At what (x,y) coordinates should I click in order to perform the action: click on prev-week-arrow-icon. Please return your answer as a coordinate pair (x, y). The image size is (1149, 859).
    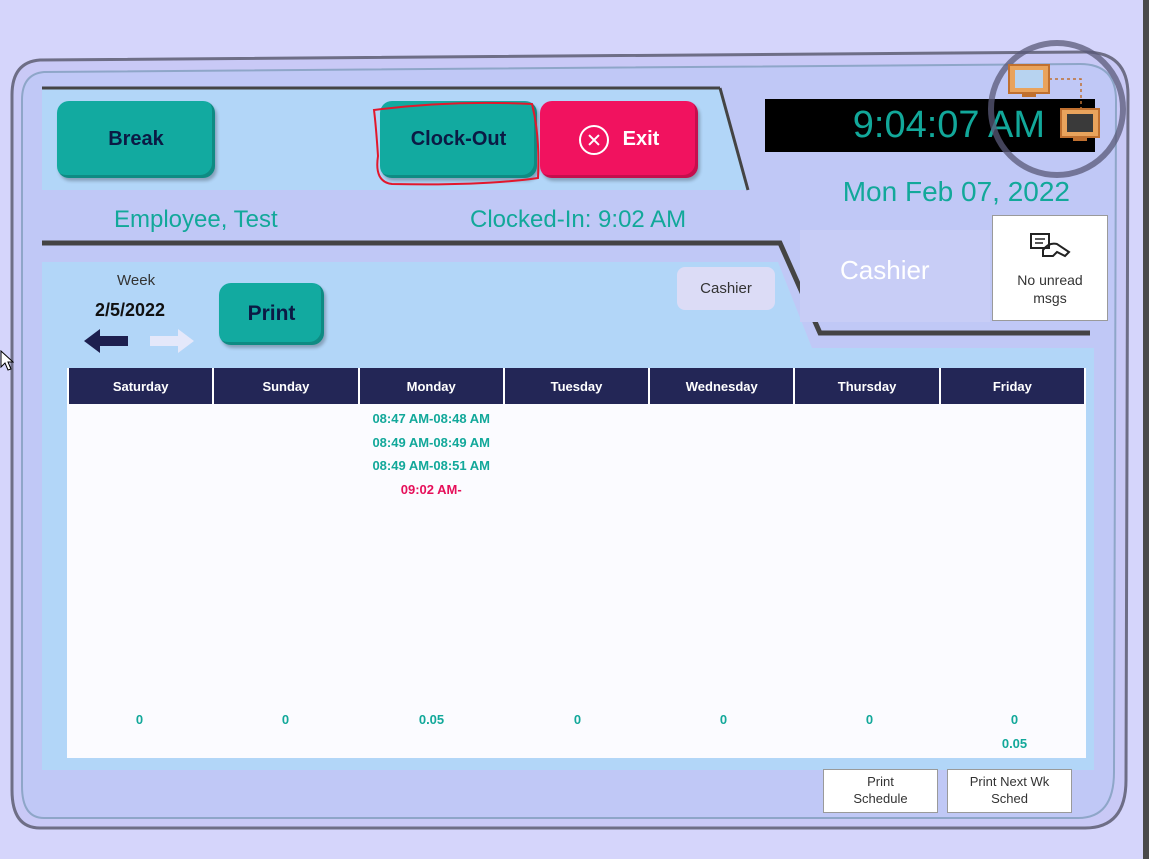
    Looking at the image, I should click on (107, 341).